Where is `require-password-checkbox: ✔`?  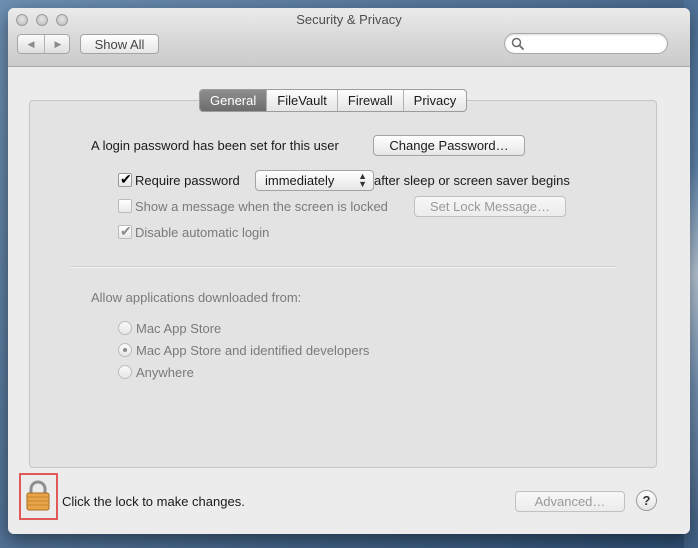 require-password-checkbox: ✔ is located at coordinates (125, 179).